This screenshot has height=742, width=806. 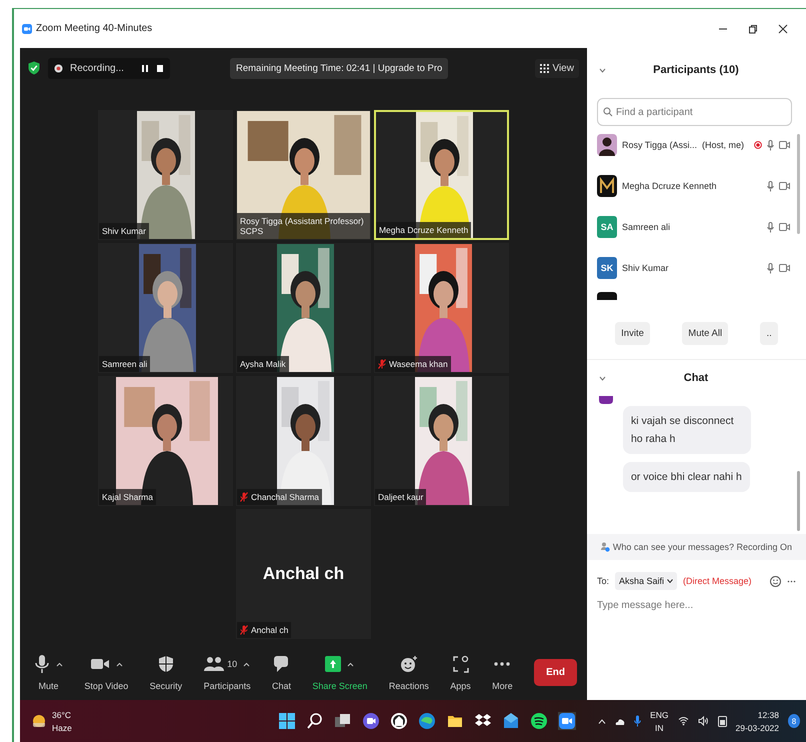 I want to click on clock-time: 12:38, so click(x=768, y=715).